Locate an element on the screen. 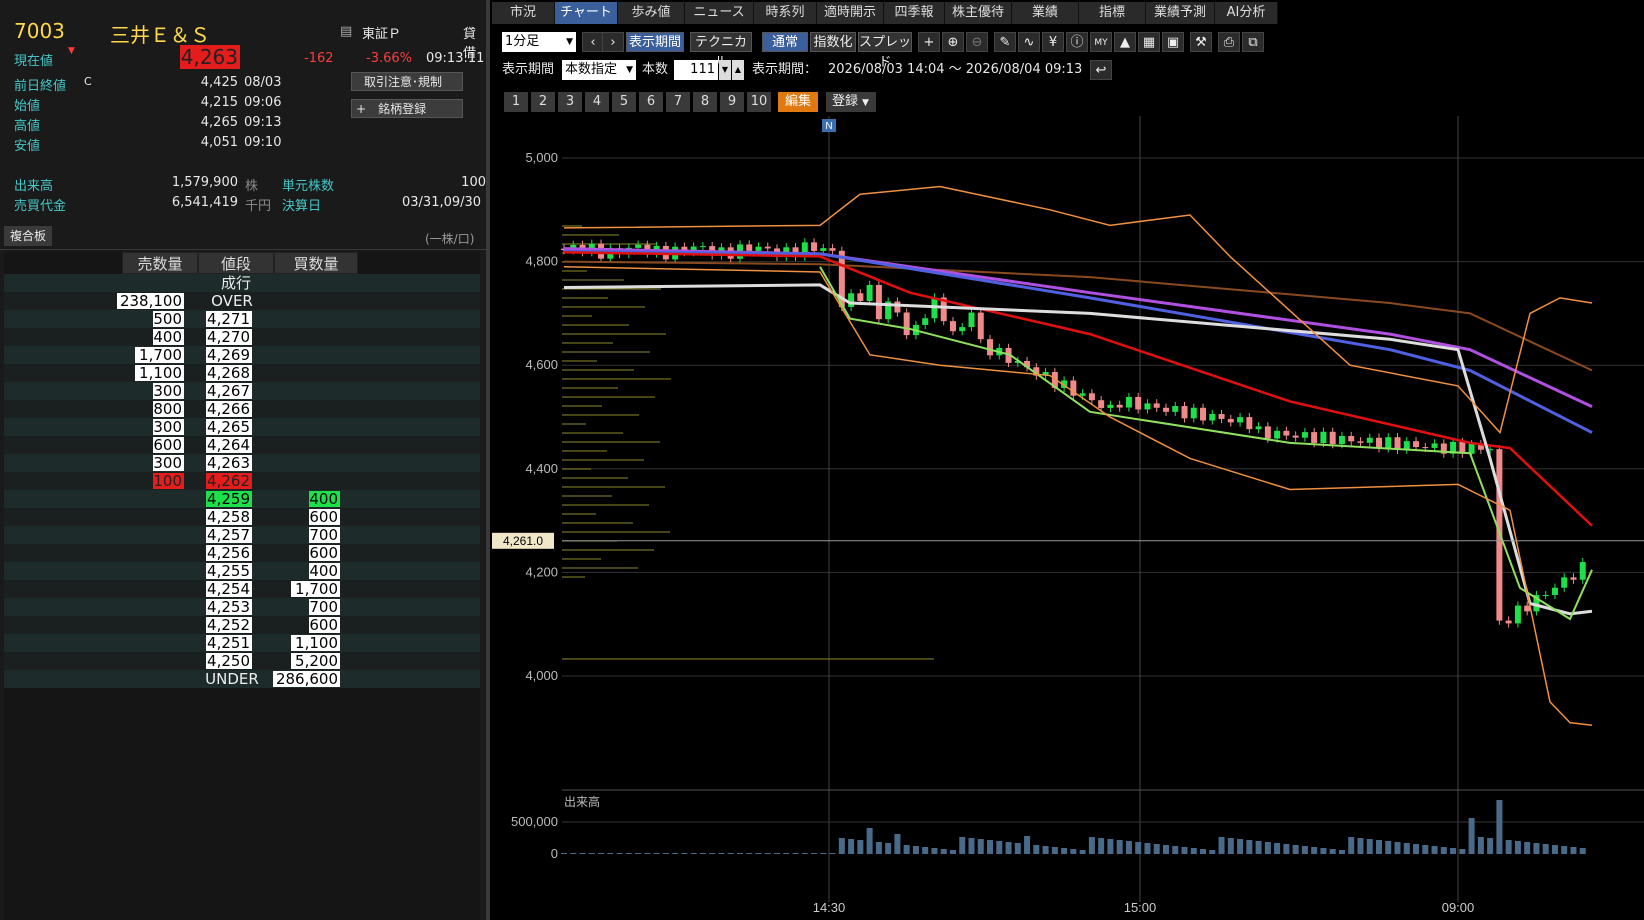 This screenshot has width=1644, height=920. tab-3: ニュース is located at coordinates (719, 13).